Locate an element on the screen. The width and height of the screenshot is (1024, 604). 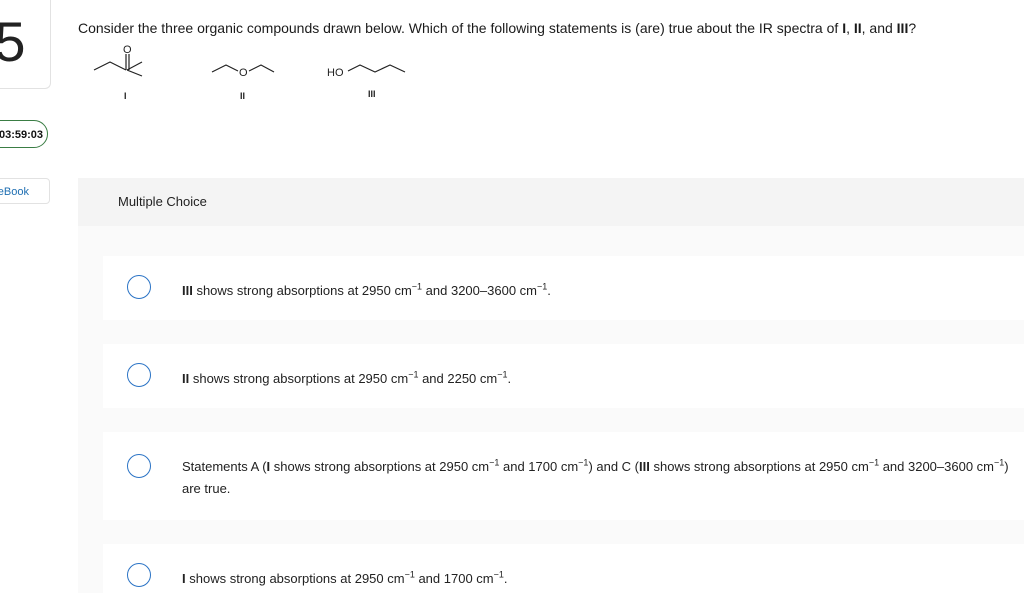
timer-badge: 03:59:03 is located at coordinates (24, 134).